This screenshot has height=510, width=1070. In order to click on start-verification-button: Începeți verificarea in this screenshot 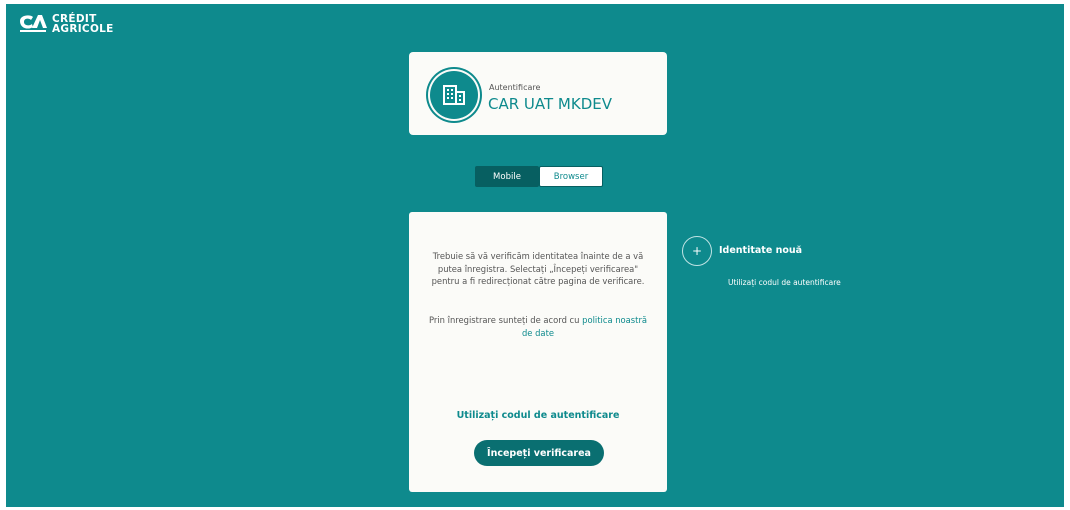, I will do `click(539, 453)`.